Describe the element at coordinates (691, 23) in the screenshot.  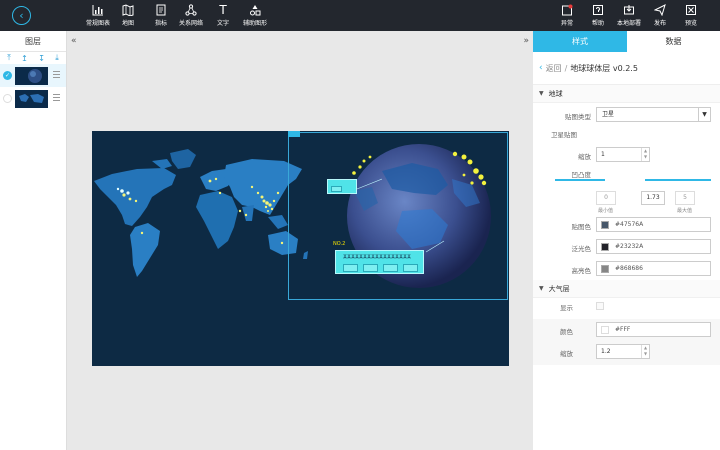
I see `toolbar-label: 预览` at that location.